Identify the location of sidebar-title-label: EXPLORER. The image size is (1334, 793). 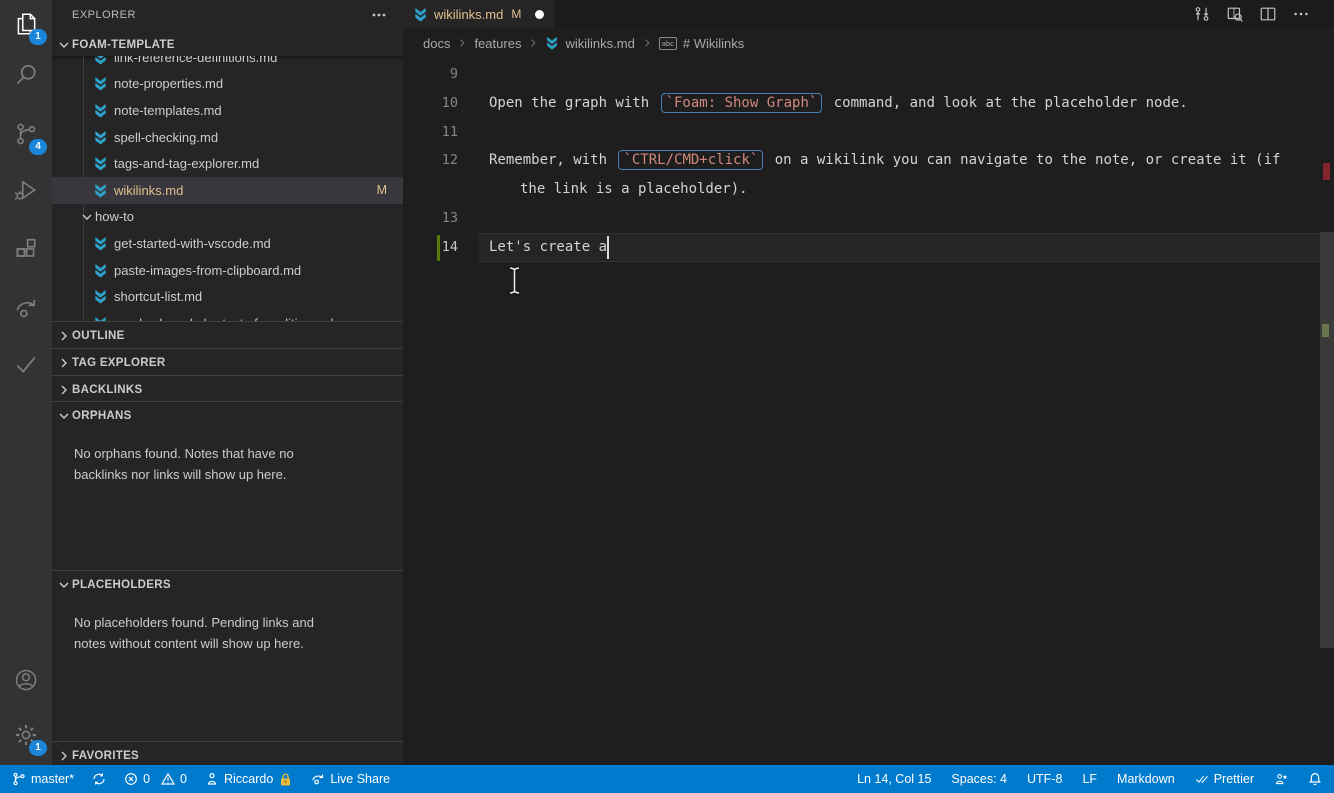
(104, 15).